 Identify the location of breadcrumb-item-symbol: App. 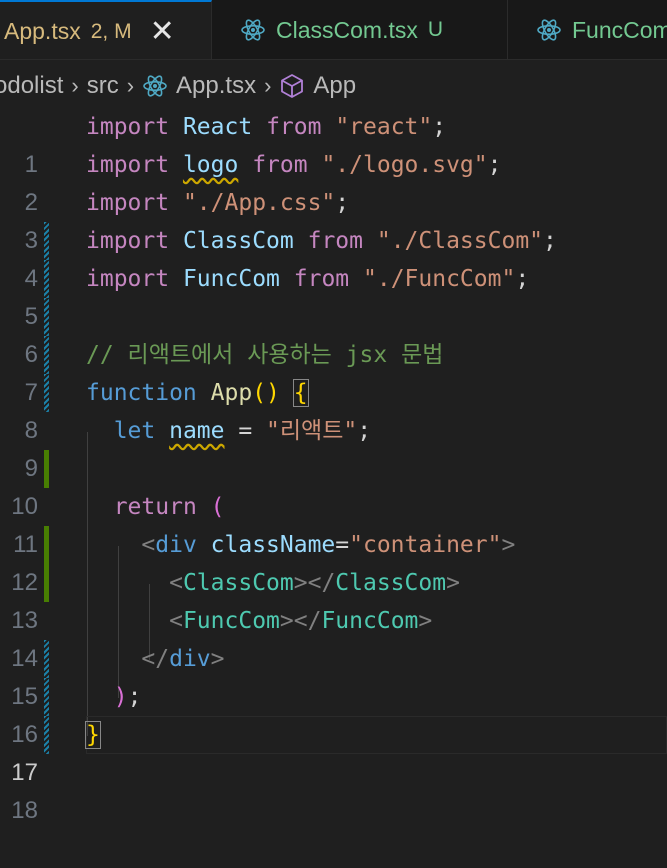
(334, 86).